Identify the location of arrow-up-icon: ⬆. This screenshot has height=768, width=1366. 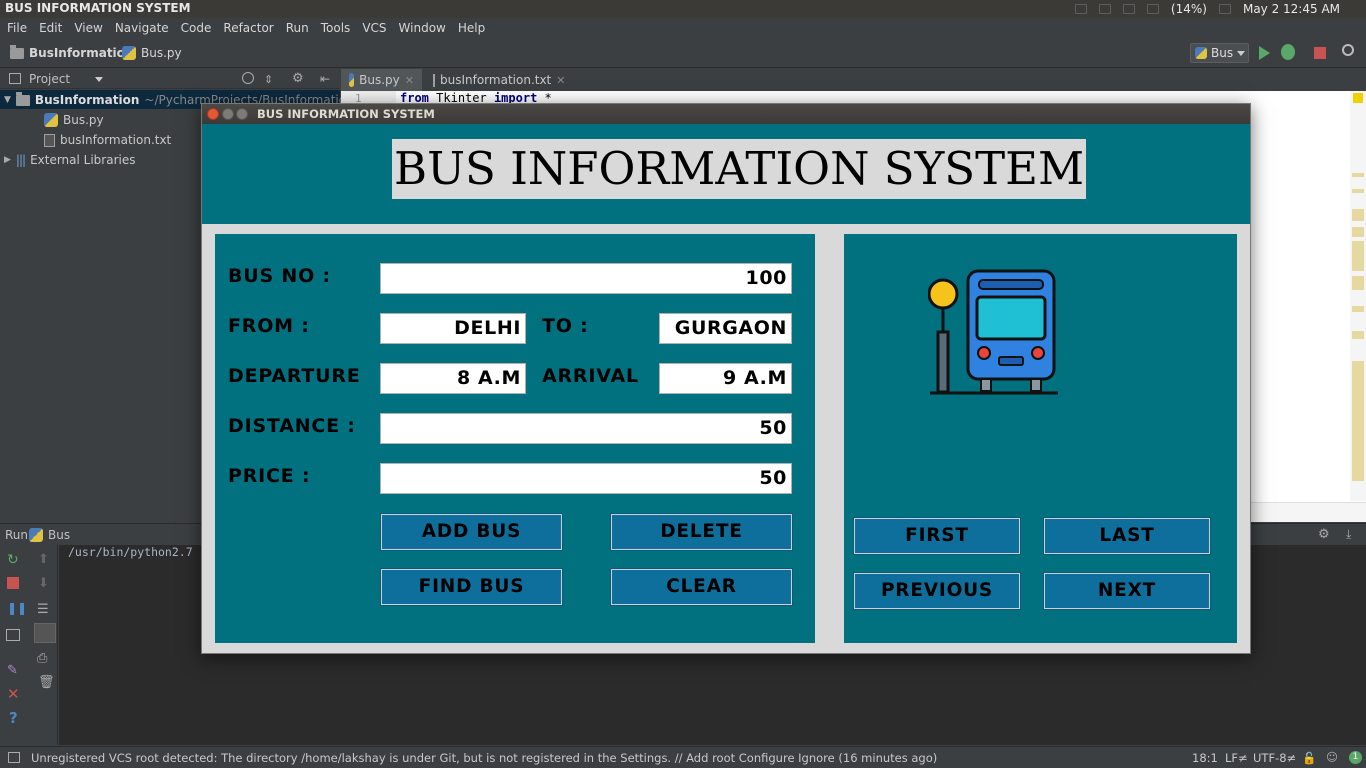
(43, 559).